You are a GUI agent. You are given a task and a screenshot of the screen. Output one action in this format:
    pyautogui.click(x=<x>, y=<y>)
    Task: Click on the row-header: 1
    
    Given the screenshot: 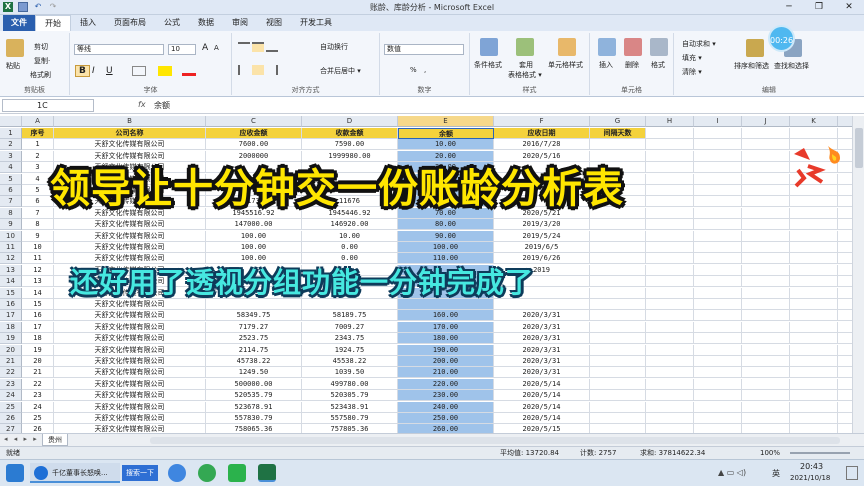 What is the action you would take?
    pyautogui.click(x=11, y=133)
    